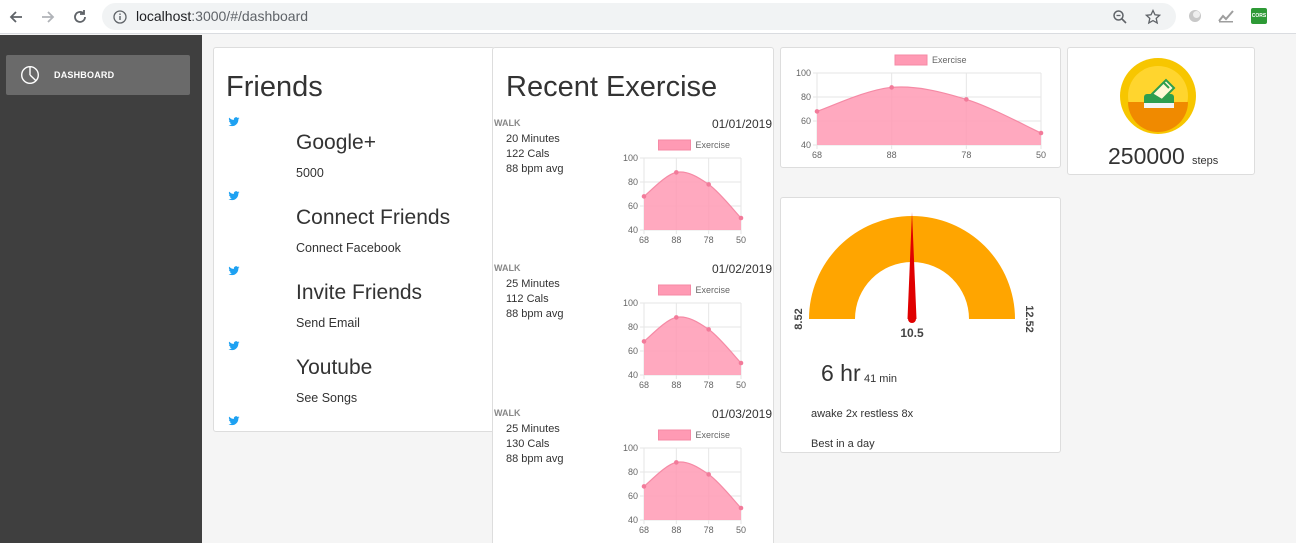  What do you see at coordinates (84, 75) in the screenshot?
I see `sidebar-item-label: DASHBOARD` at bounding box center [84, 75].